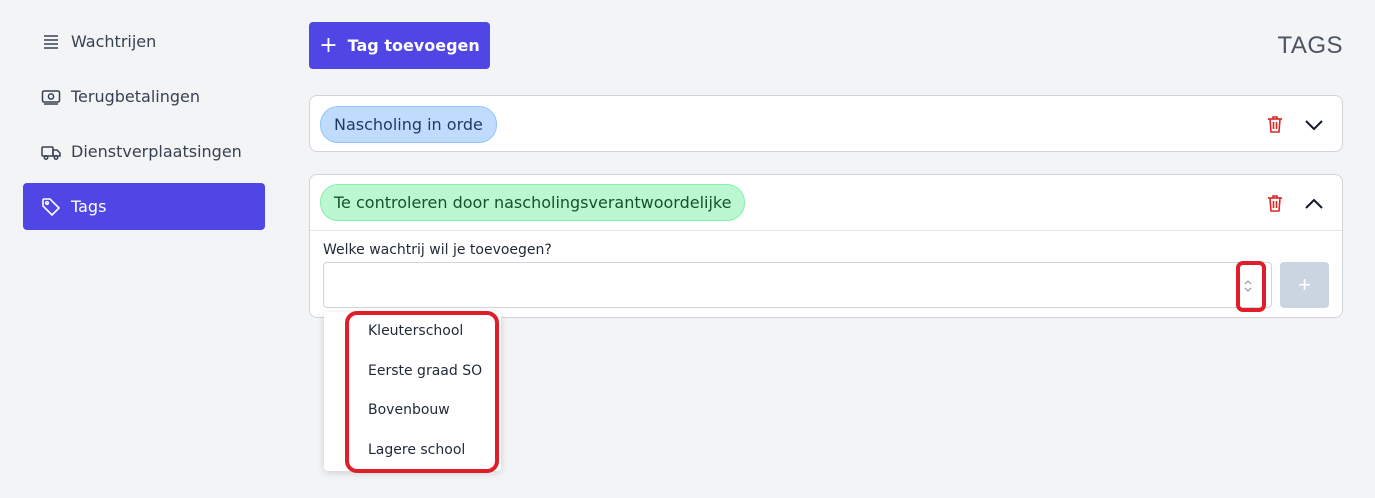  Describe the element at coordinates (156, 151) in the screenshot. I see `sidebar-item-label: Dienstverplaatsingen` at that location.